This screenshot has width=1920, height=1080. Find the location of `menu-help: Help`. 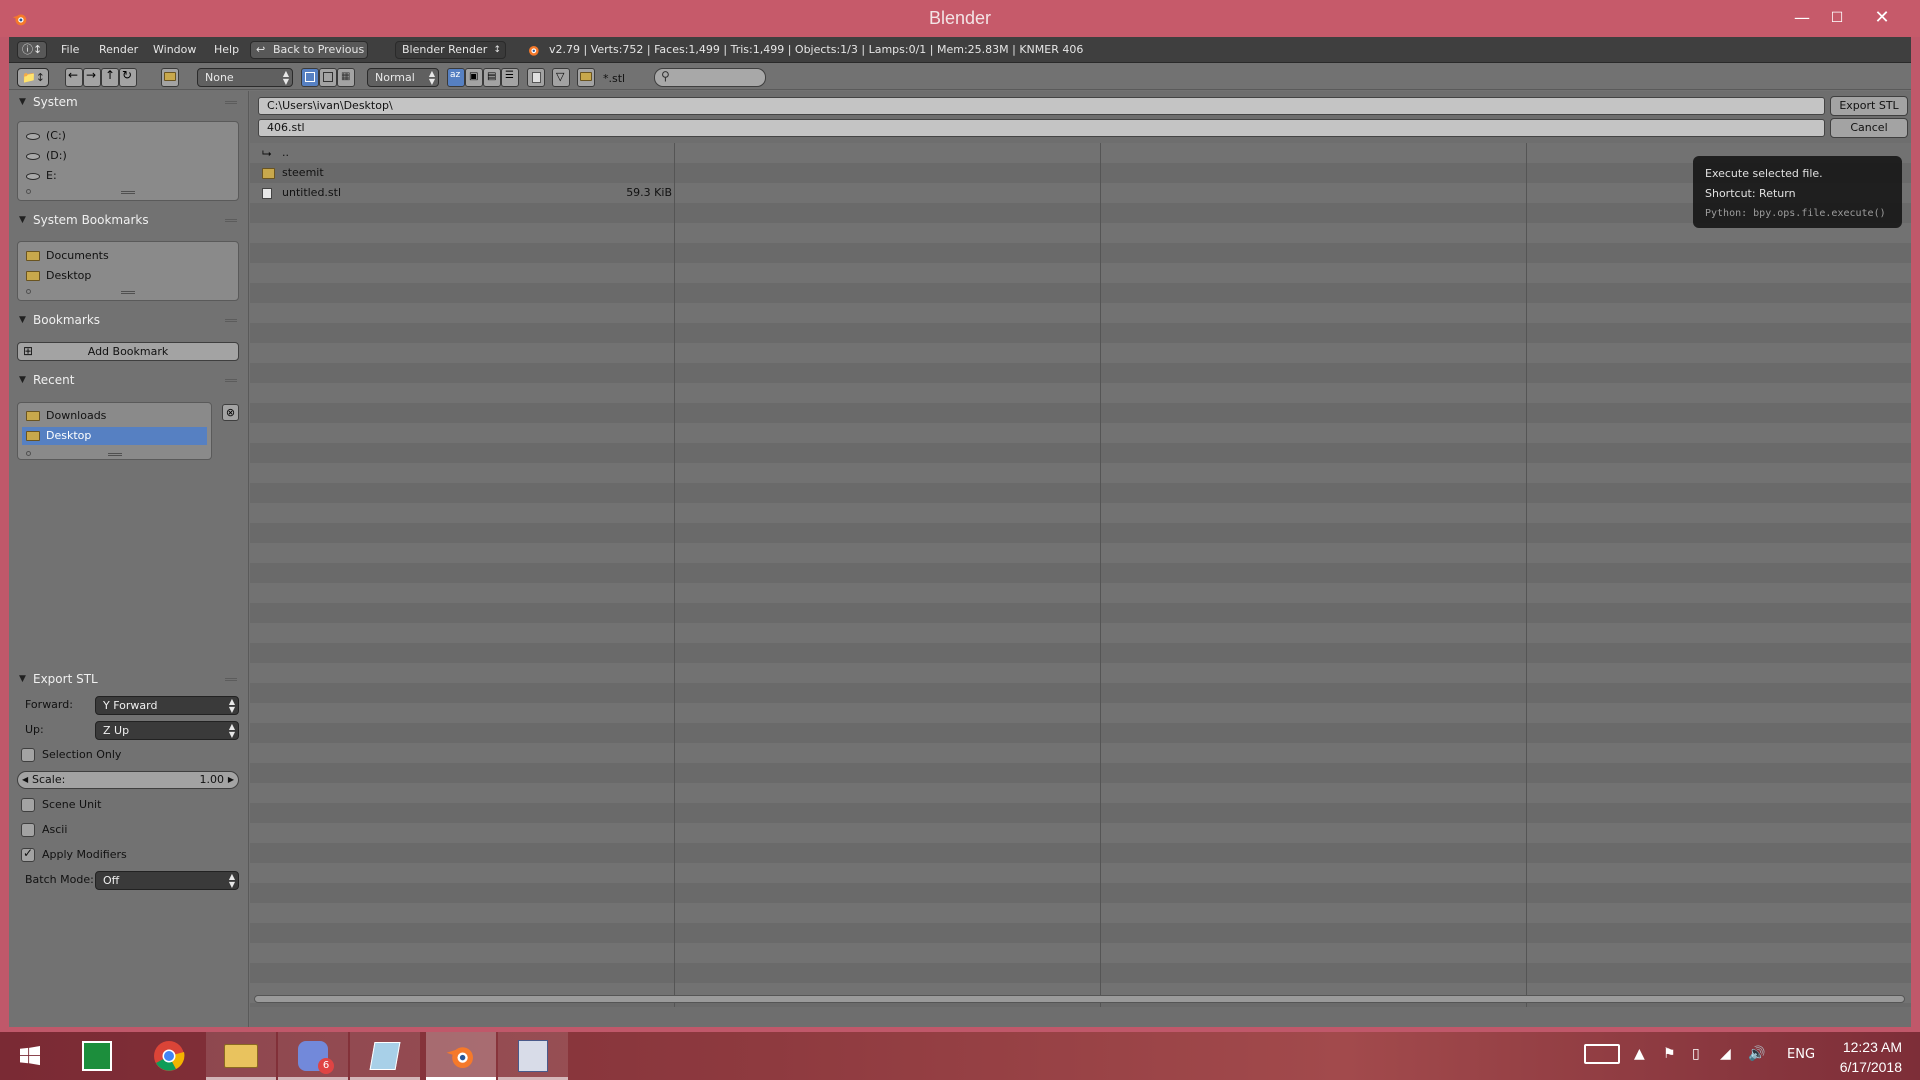

menu-help: Help is located at coordinates (226, 50).